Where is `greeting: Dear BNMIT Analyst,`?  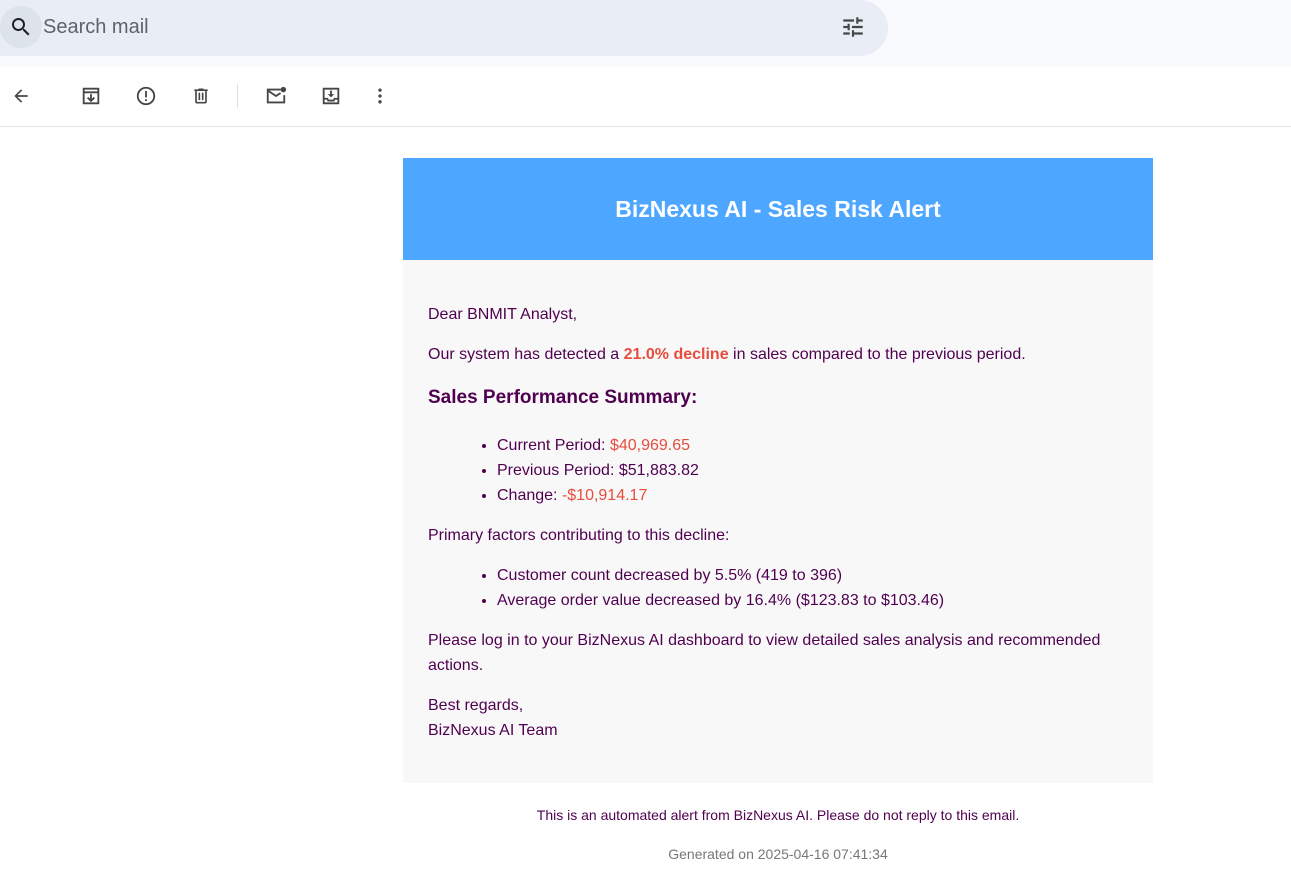
greeting: Dear BNMIT Analyst, is located at coordinates (503, 314).